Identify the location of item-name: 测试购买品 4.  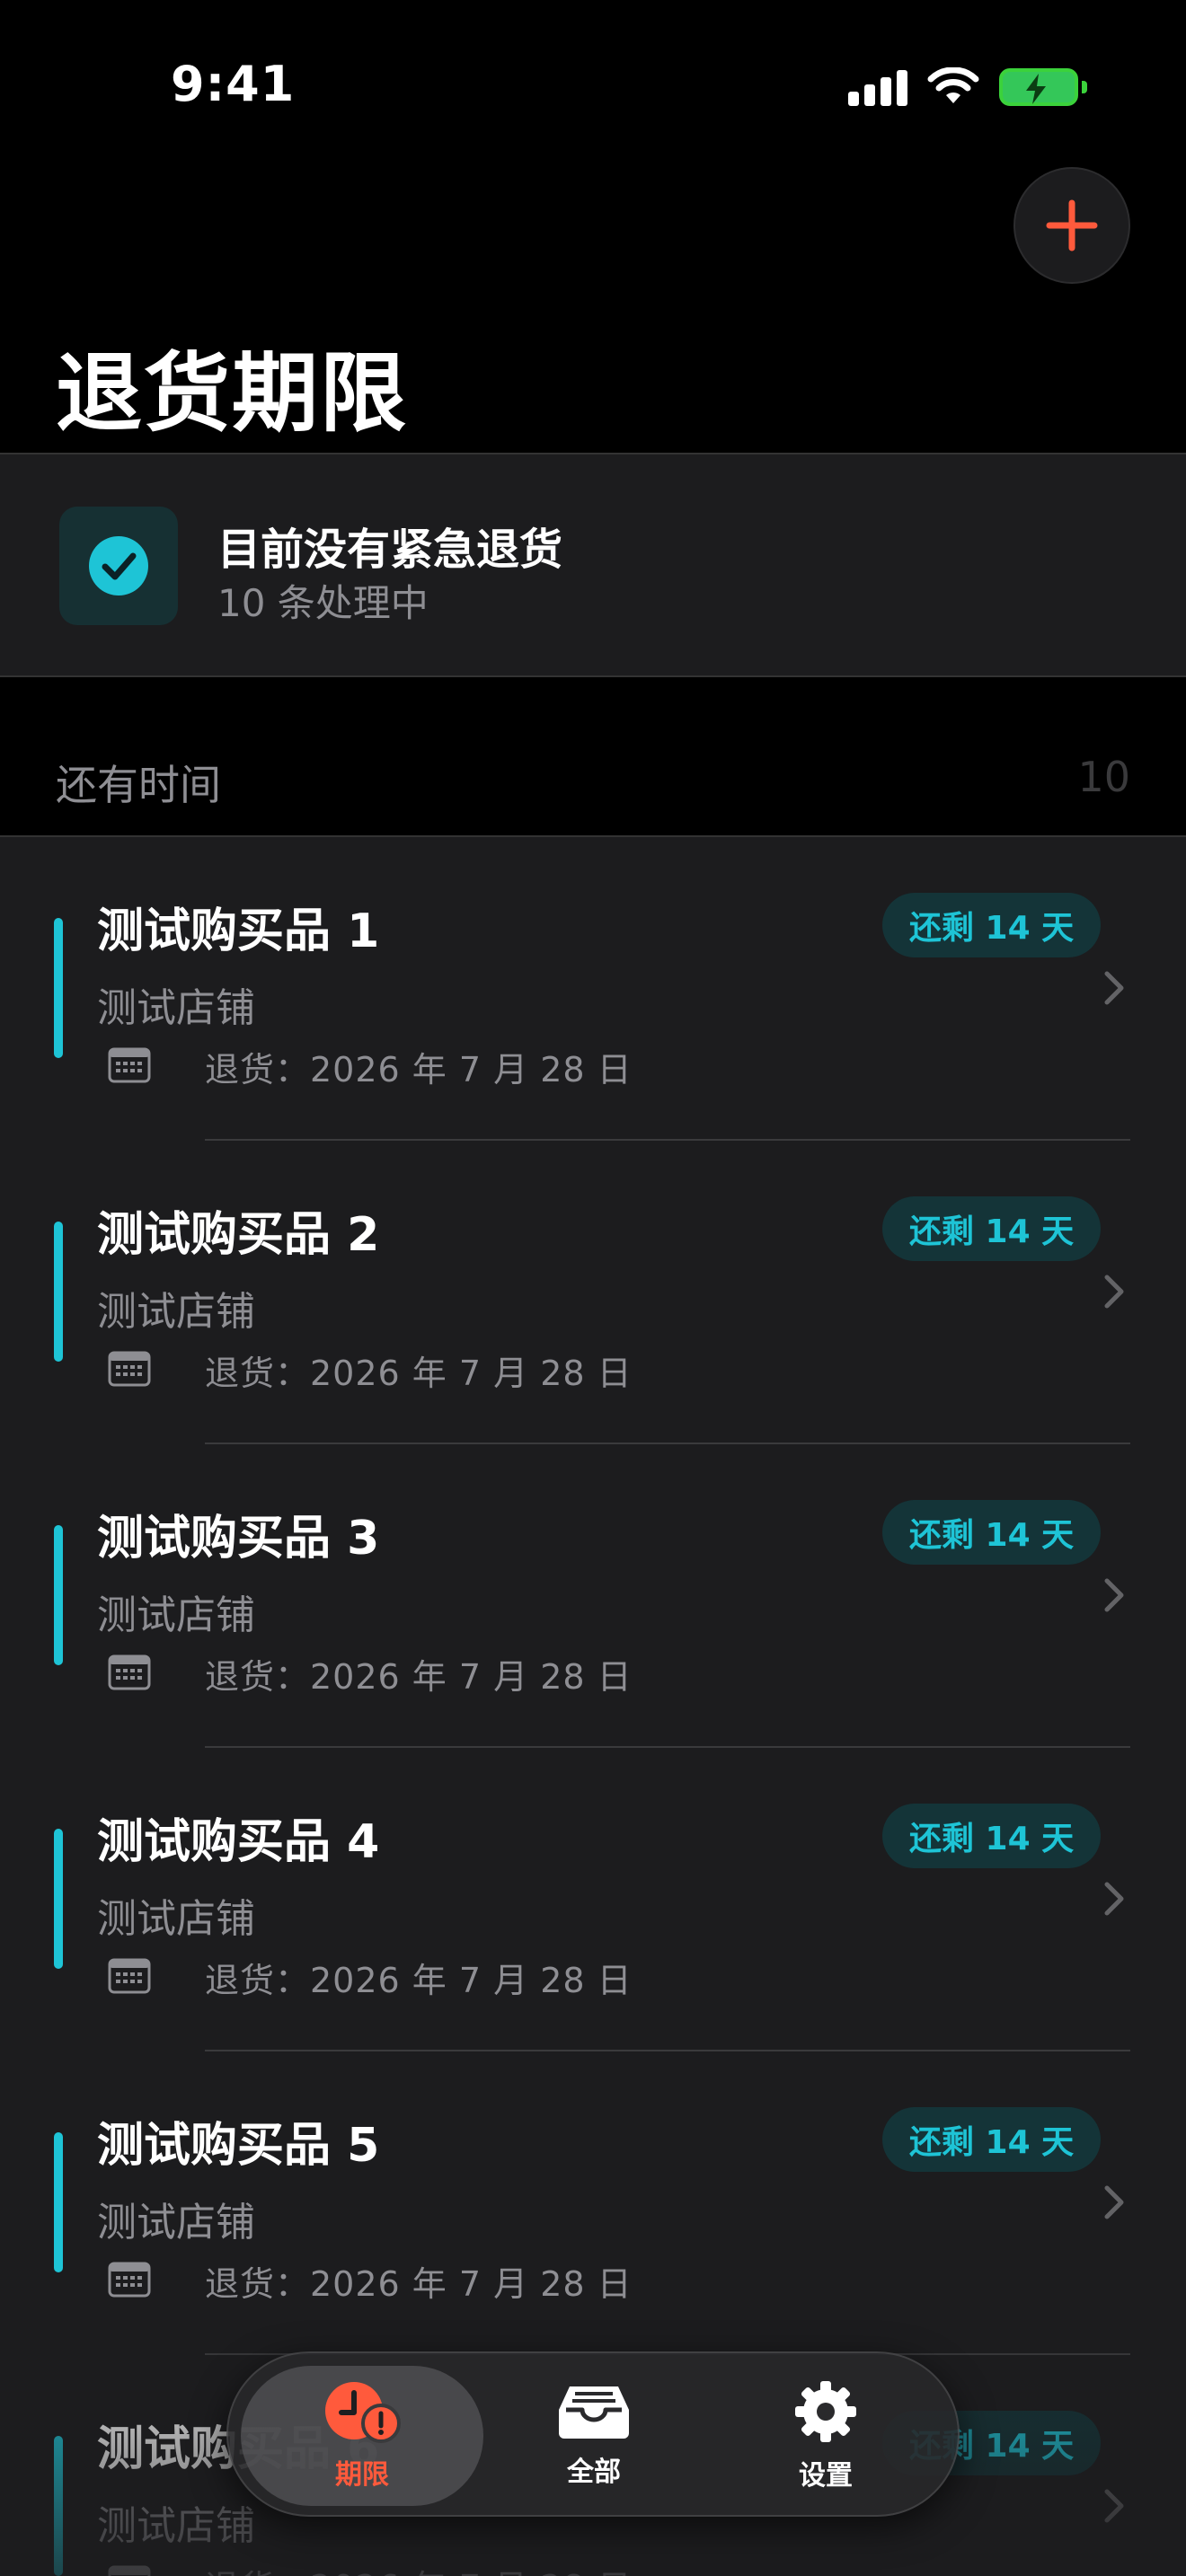
(238, 1842).